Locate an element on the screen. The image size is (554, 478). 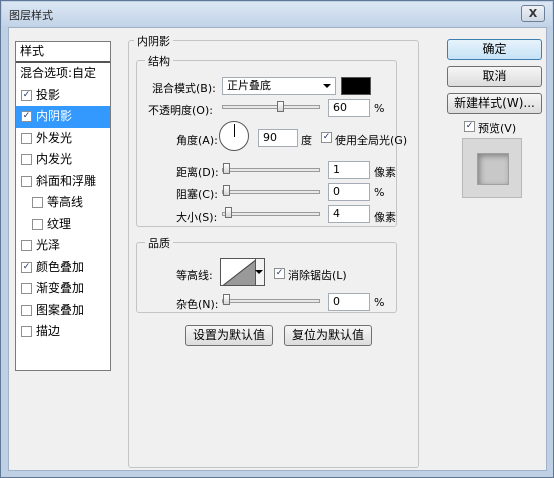
set-default-button: 设置为默认值 is located at coordinates (229, 335).